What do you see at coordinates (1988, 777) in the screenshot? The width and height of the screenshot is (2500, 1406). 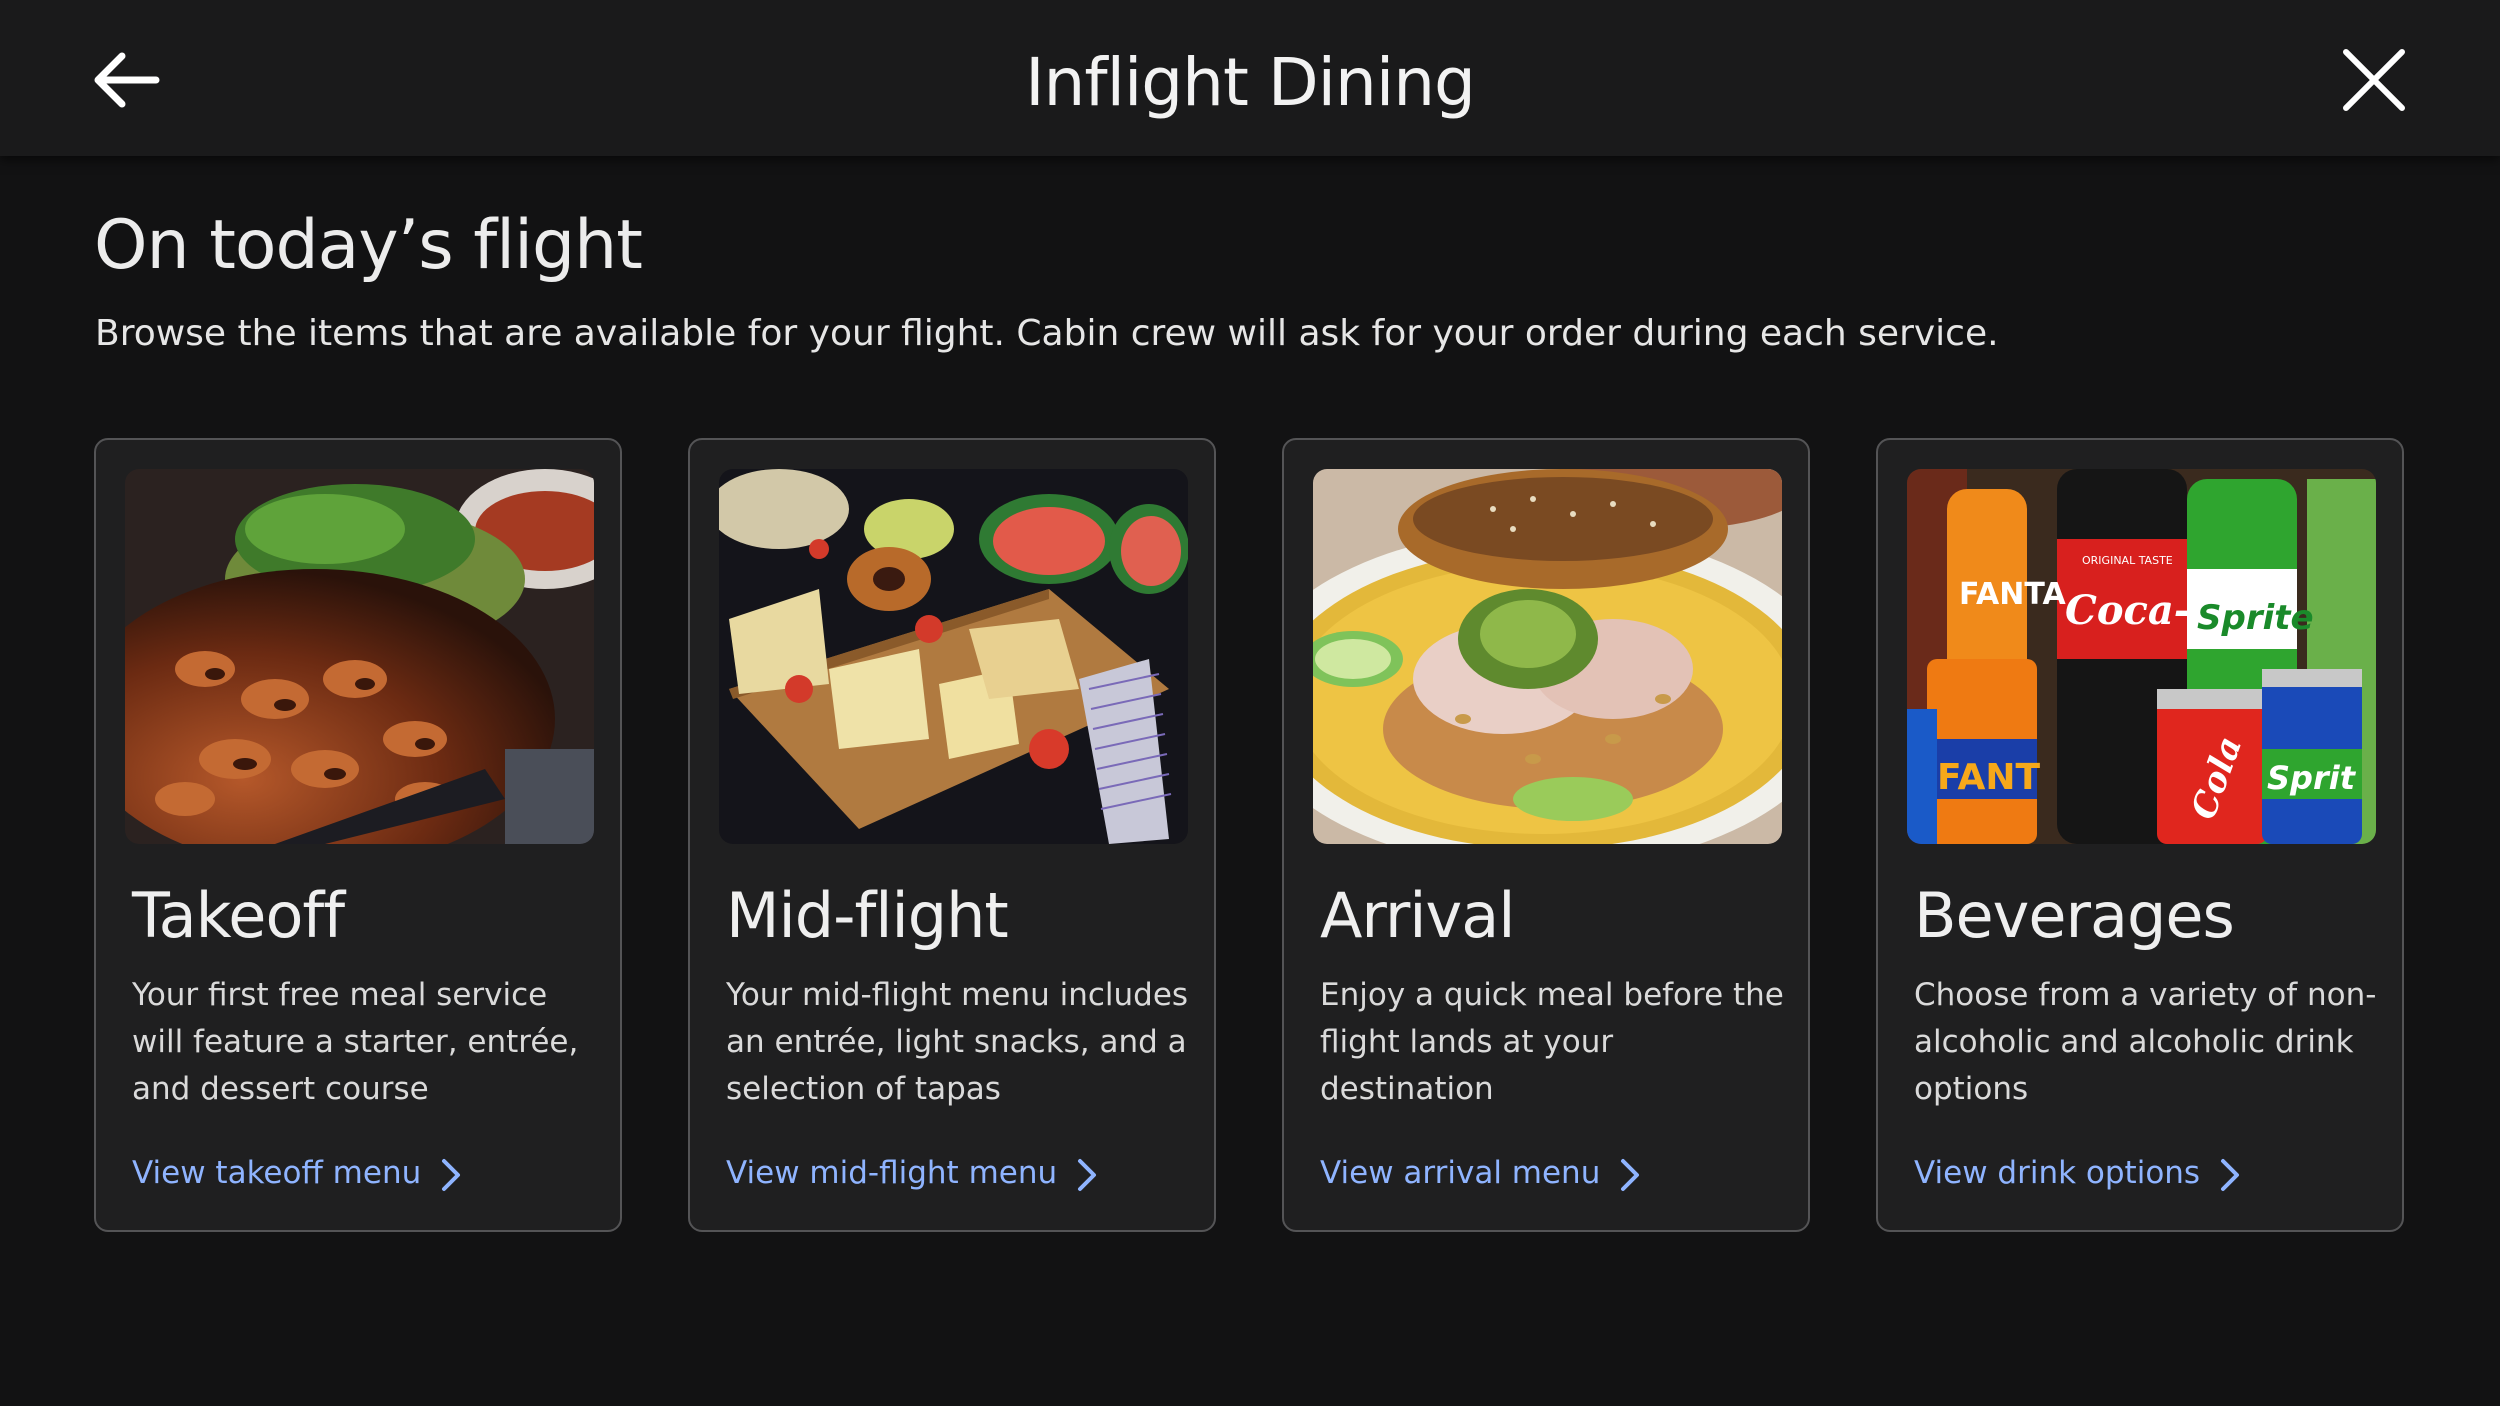 I see `svg-text: FANT` at bounding box center [1988, 777].